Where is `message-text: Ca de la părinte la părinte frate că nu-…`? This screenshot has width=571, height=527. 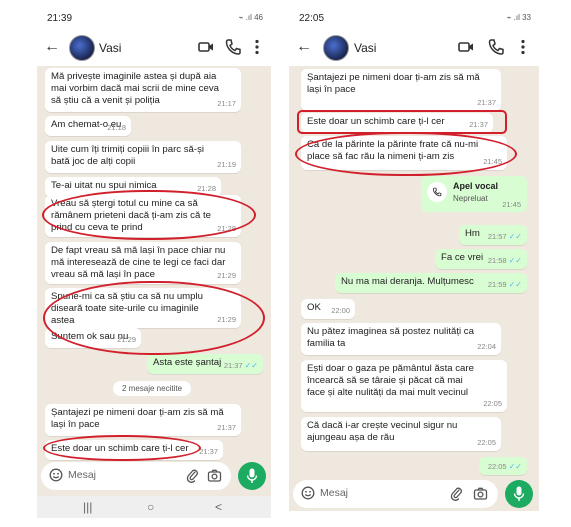 message-text: Ca de la părinte la părinte frate că nu-… is located at coordinates (393, 150).